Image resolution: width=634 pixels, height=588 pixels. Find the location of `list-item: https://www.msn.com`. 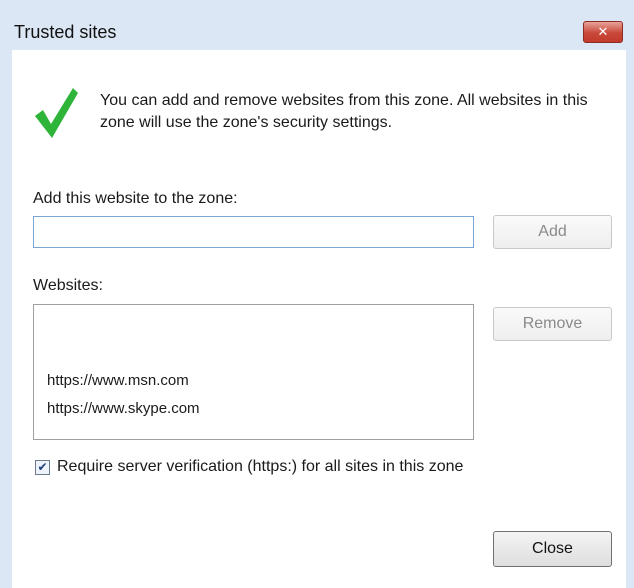

list-item: https://www.msn.com is located at coordinates (118, 380).